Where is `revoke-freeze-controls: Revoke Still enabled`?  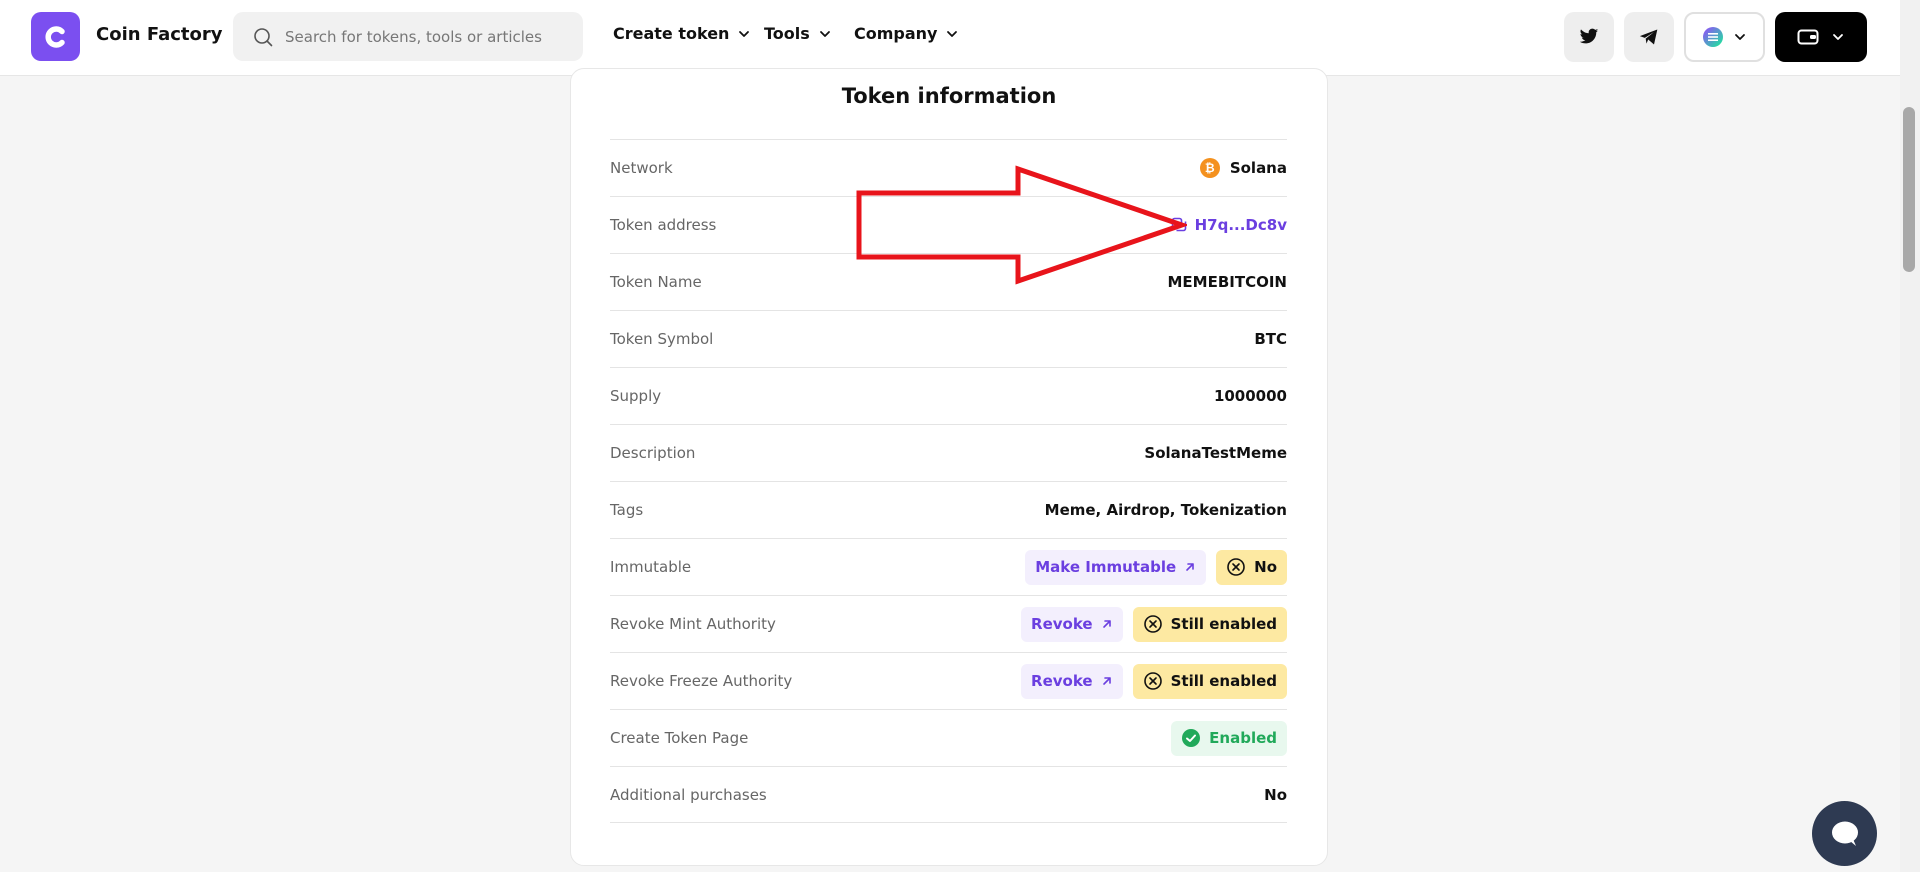
revoke-freeze-controls: Revoke Still enabled is located at coordinates (1154, 681).